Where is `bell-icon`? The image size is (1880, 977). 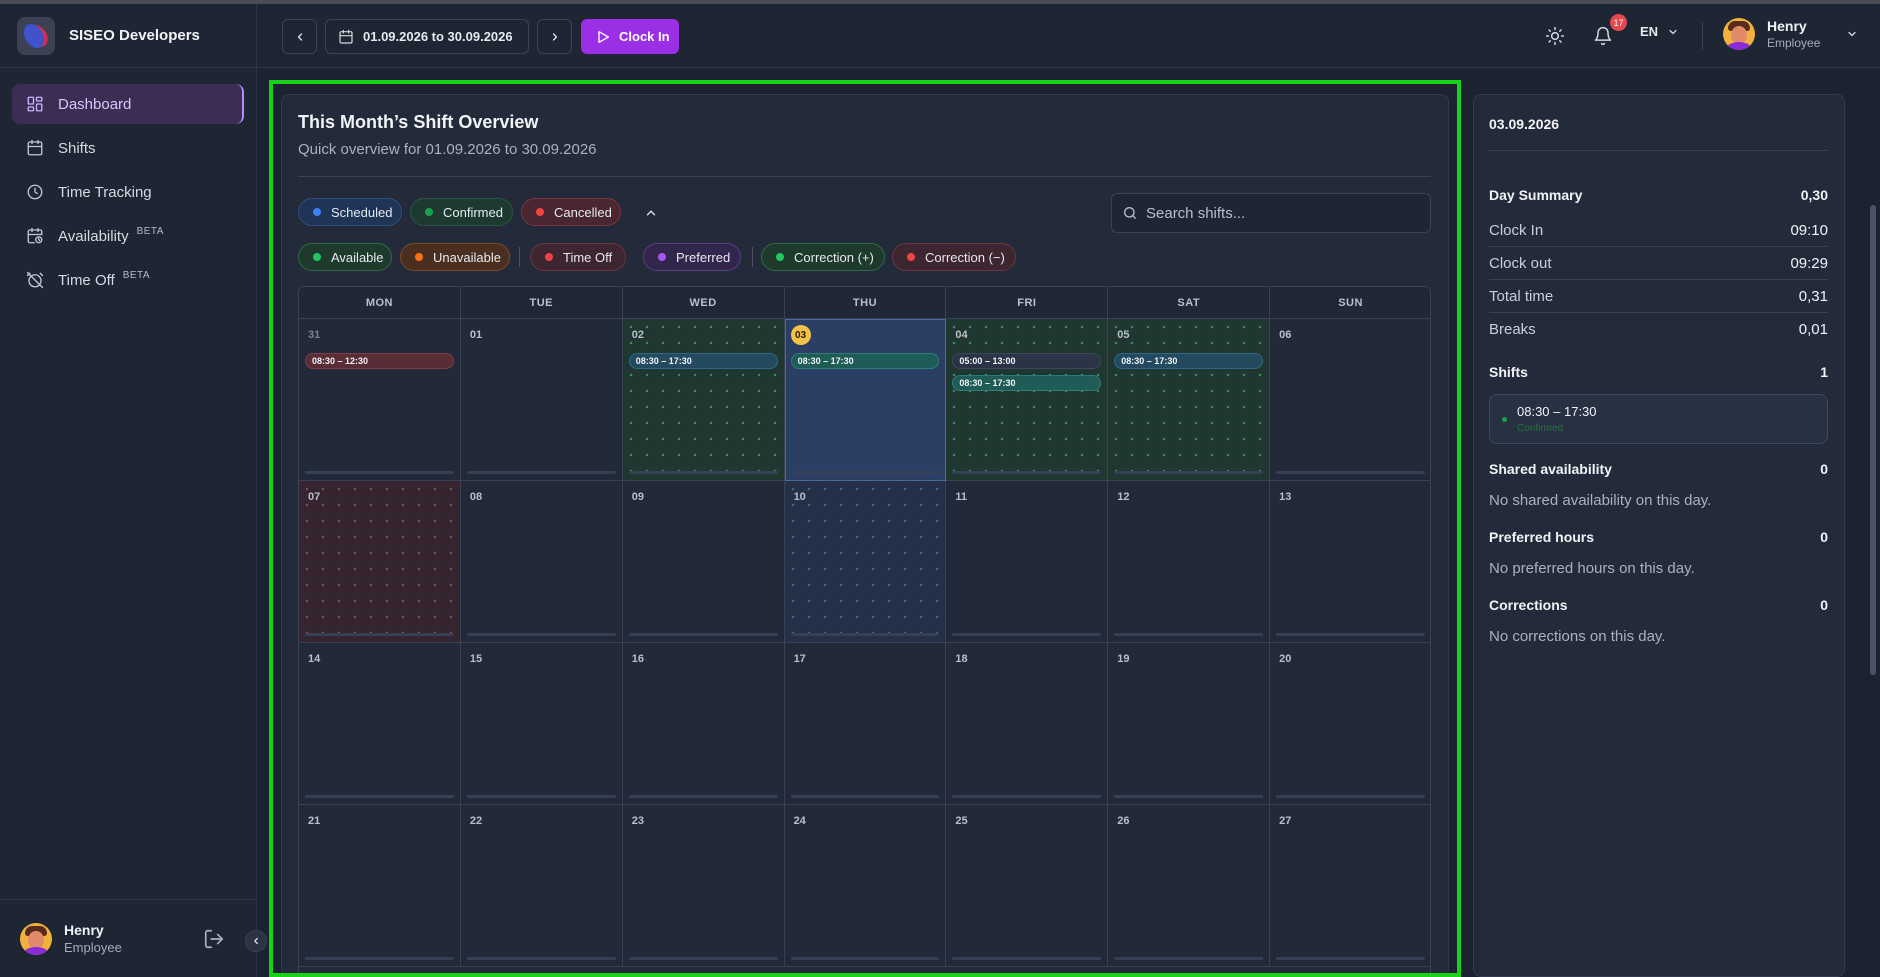 bell-icon is located at coordinates (1603, 38).